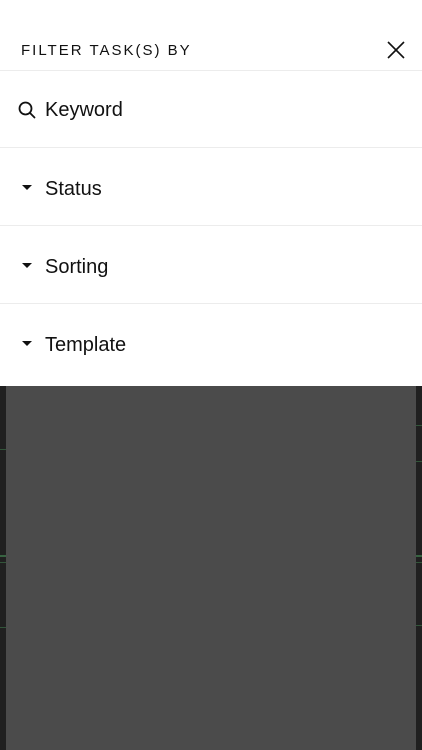 The image size is (422, 750). Describe the element at coordinates (211, 265) in the screenshot. I see `section-sorting: Sorting` at that location.